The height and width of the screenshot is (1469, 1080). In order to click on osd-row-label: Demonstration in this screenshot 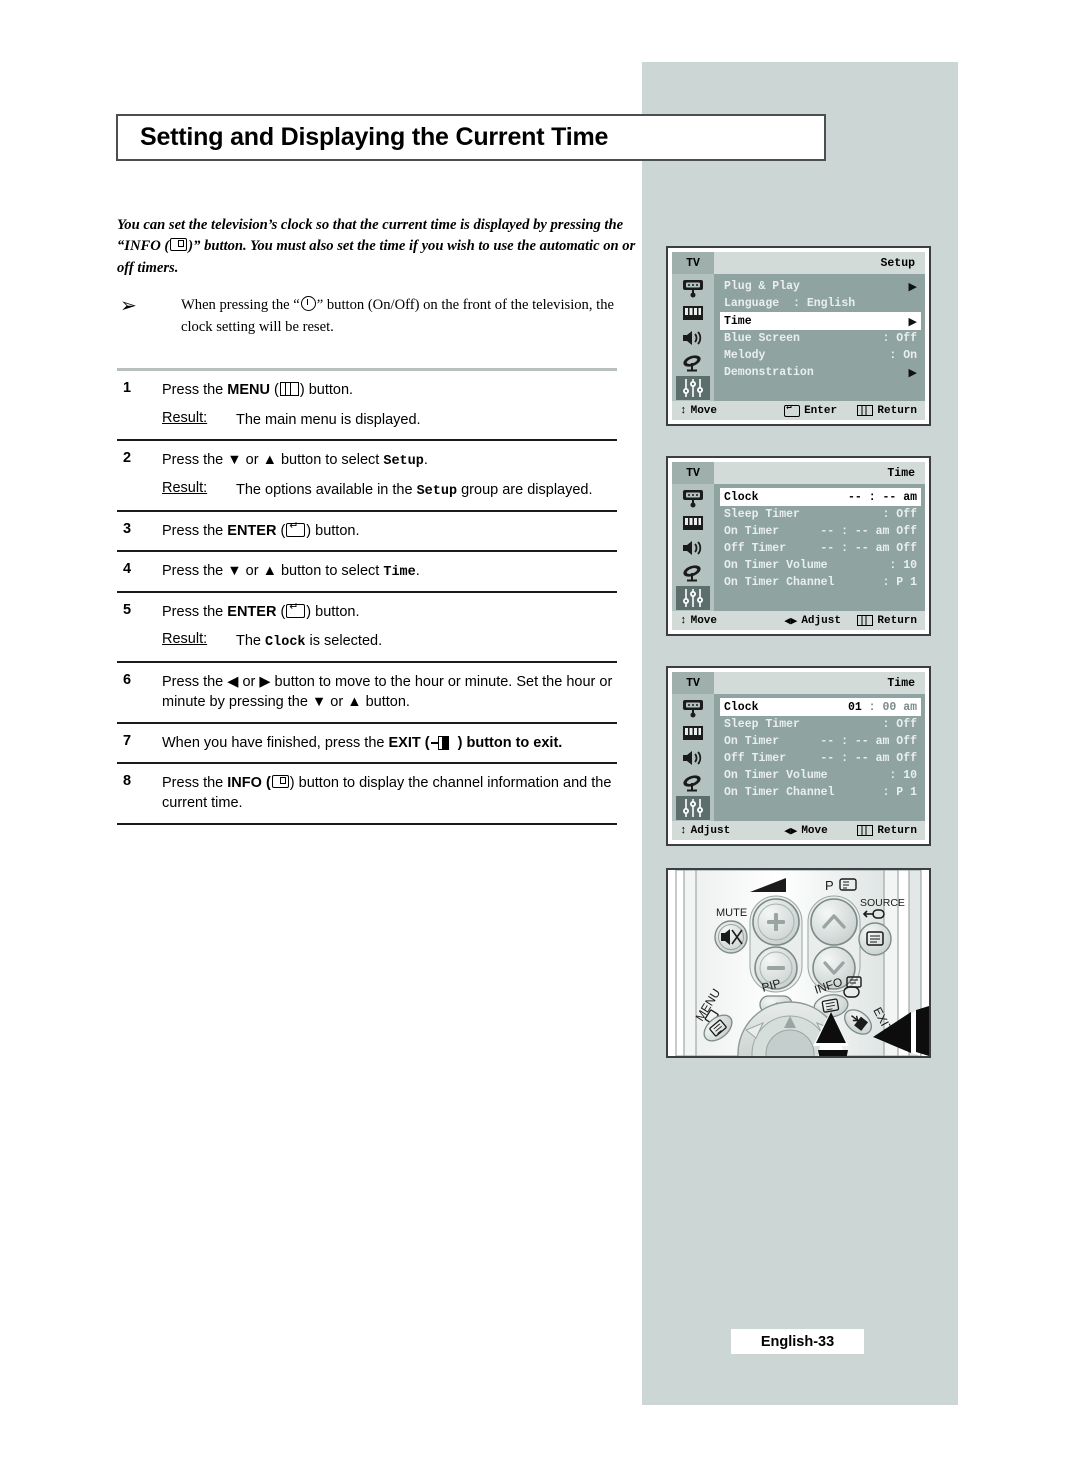, I will do `click(769, 372)`.